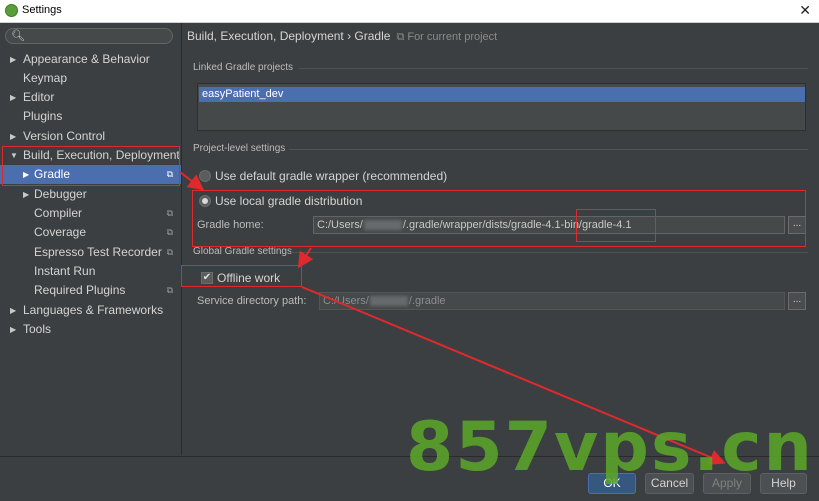 This screenshot has width=819, height=501. What do you see at coordinates (90, 97) in the screenshot?
I see `sidebar-item-editor: ▶ Editor` at bounding box center [90, 97].